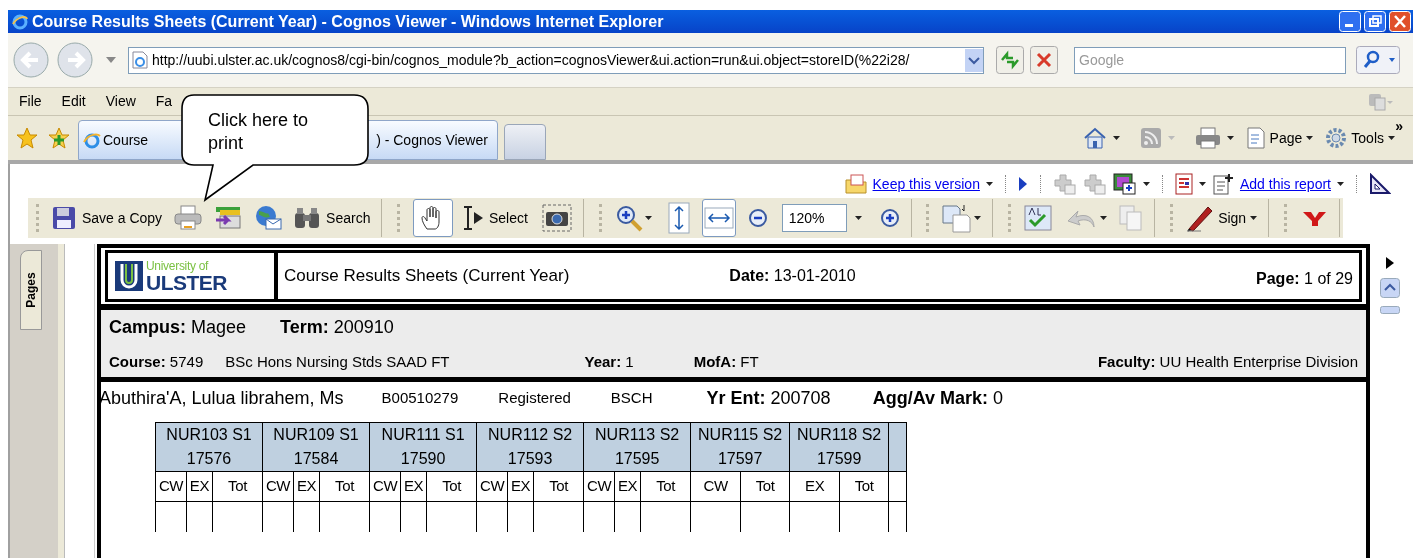 Image resolution: width=1421 pixels, height=560 pixels. I want to click on tab-title: ) - Cognos Viewer, so click(432, 140).